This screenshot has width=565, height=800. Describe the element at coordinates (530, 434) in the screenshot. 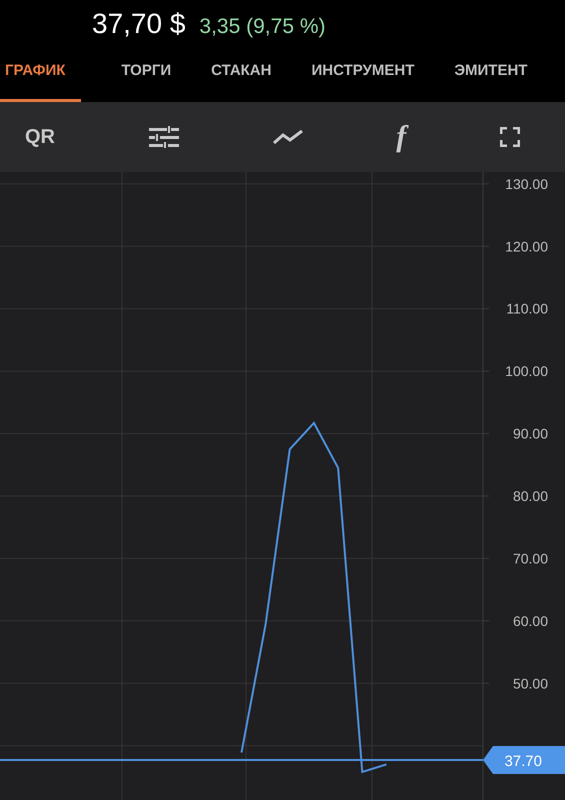

I see `axis-label: 90.00` at that location.